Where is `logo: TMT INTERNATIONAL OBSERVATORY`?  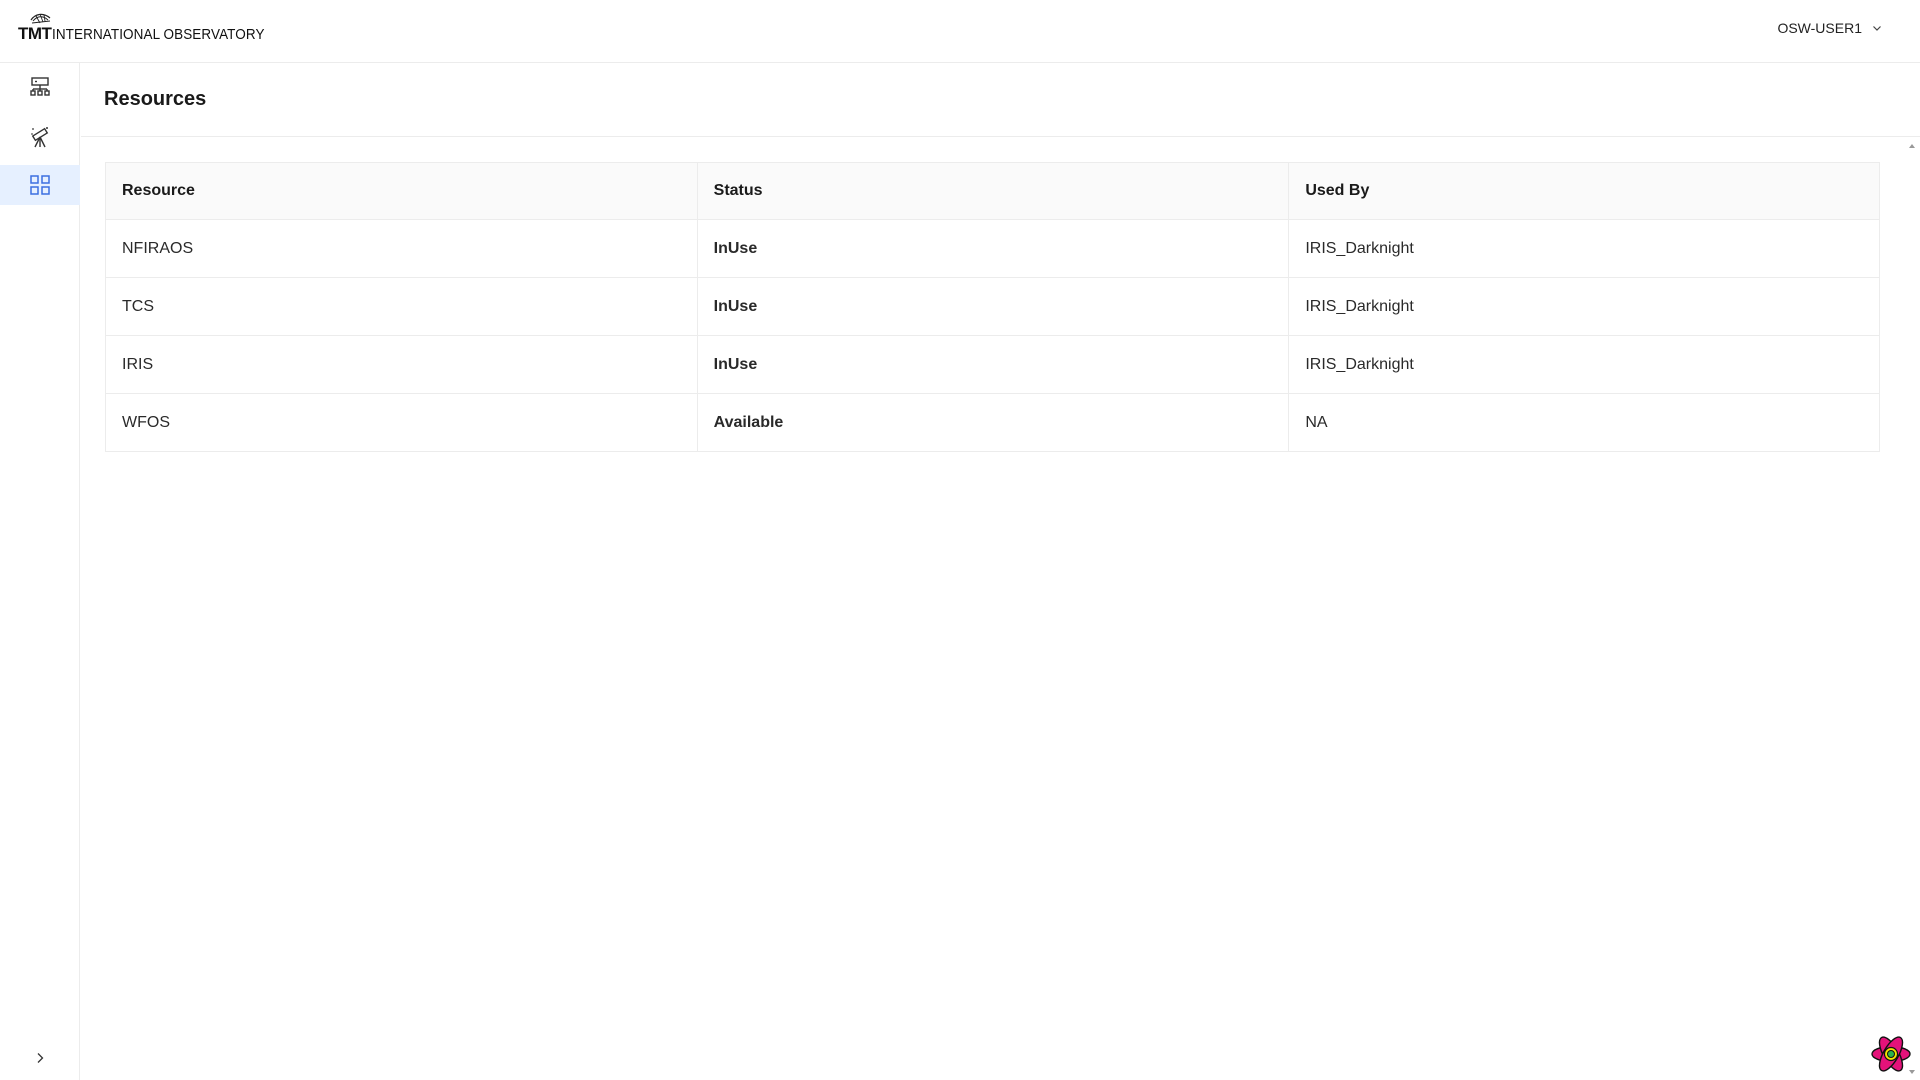
logo: TMT INTERNATIONAL OBSERVATORY is located at coordinates (153, 27).